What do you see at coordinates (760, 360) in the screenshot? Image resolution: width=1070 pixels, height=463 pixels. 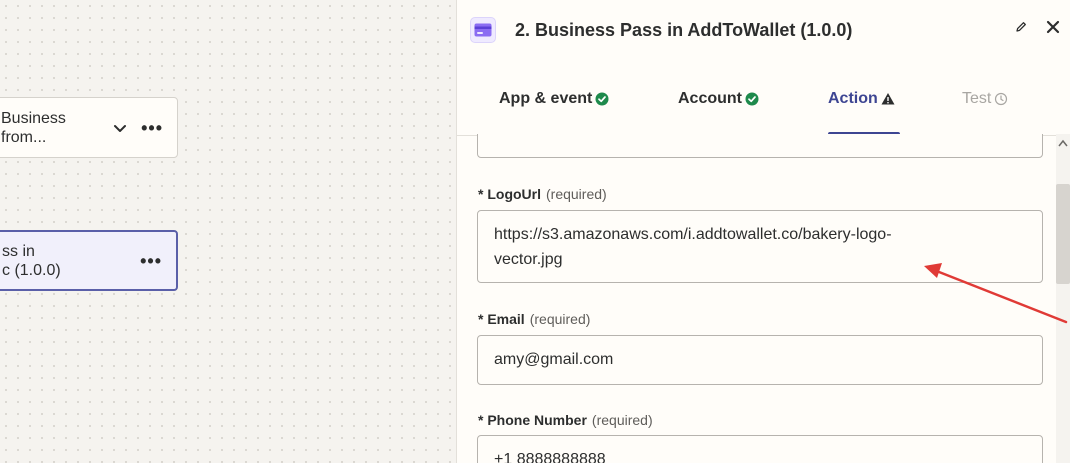 I see `email-input: amy@gmail.com` at bounding box center [760, 360].